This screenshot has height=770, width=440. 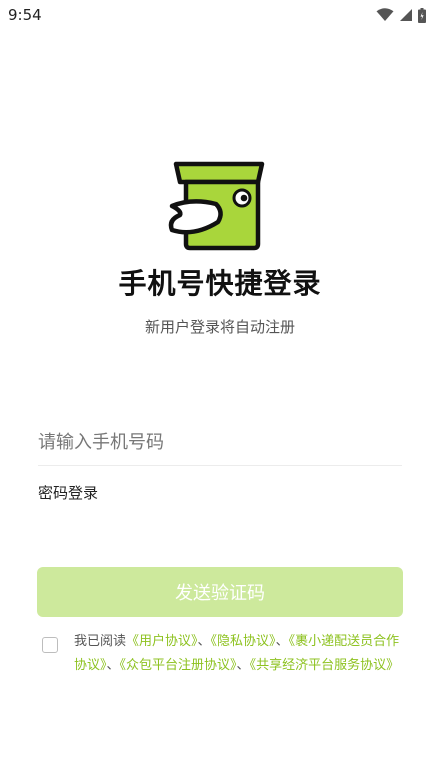 What do you see at coordinates (220, 15) in the screenshot?
I see `status-bar: 9:54` at bounding box center [220, 15].